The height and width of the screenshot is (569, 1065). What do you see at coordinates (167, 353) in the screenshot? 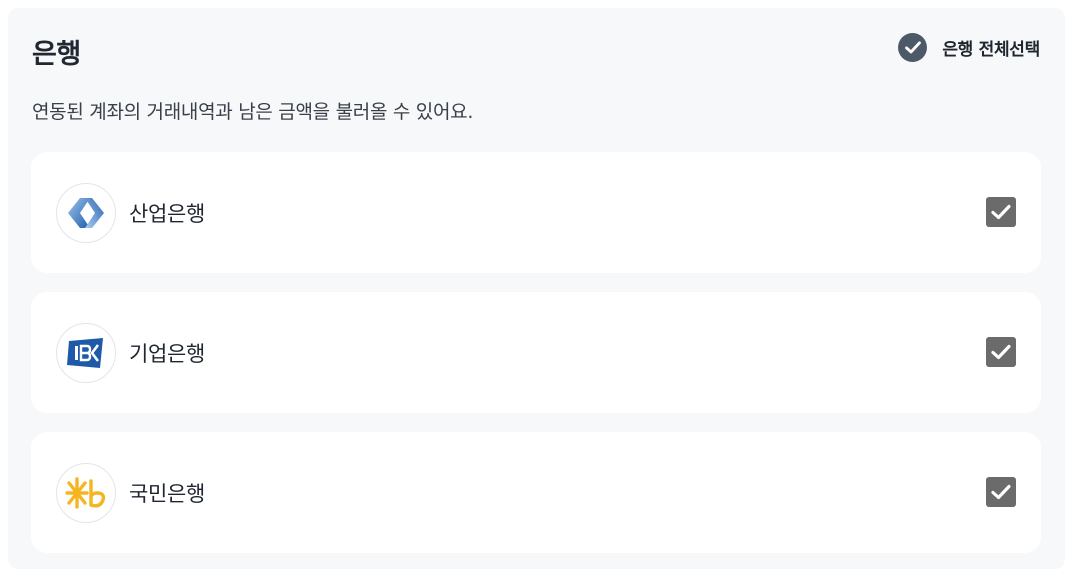
I see `bank-name: 기업은행` at bounding box center [167, 353].